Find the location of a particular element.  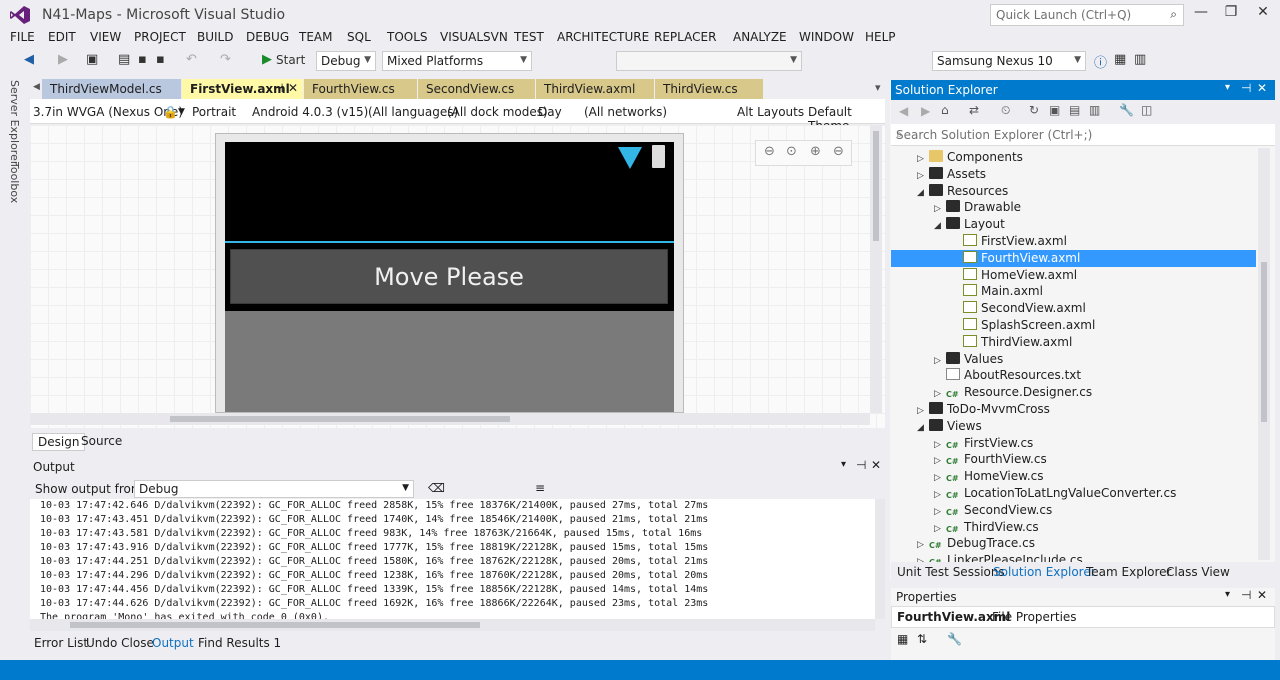

collapse-all-icon: ▣ is located at coordinates (1054, 110).